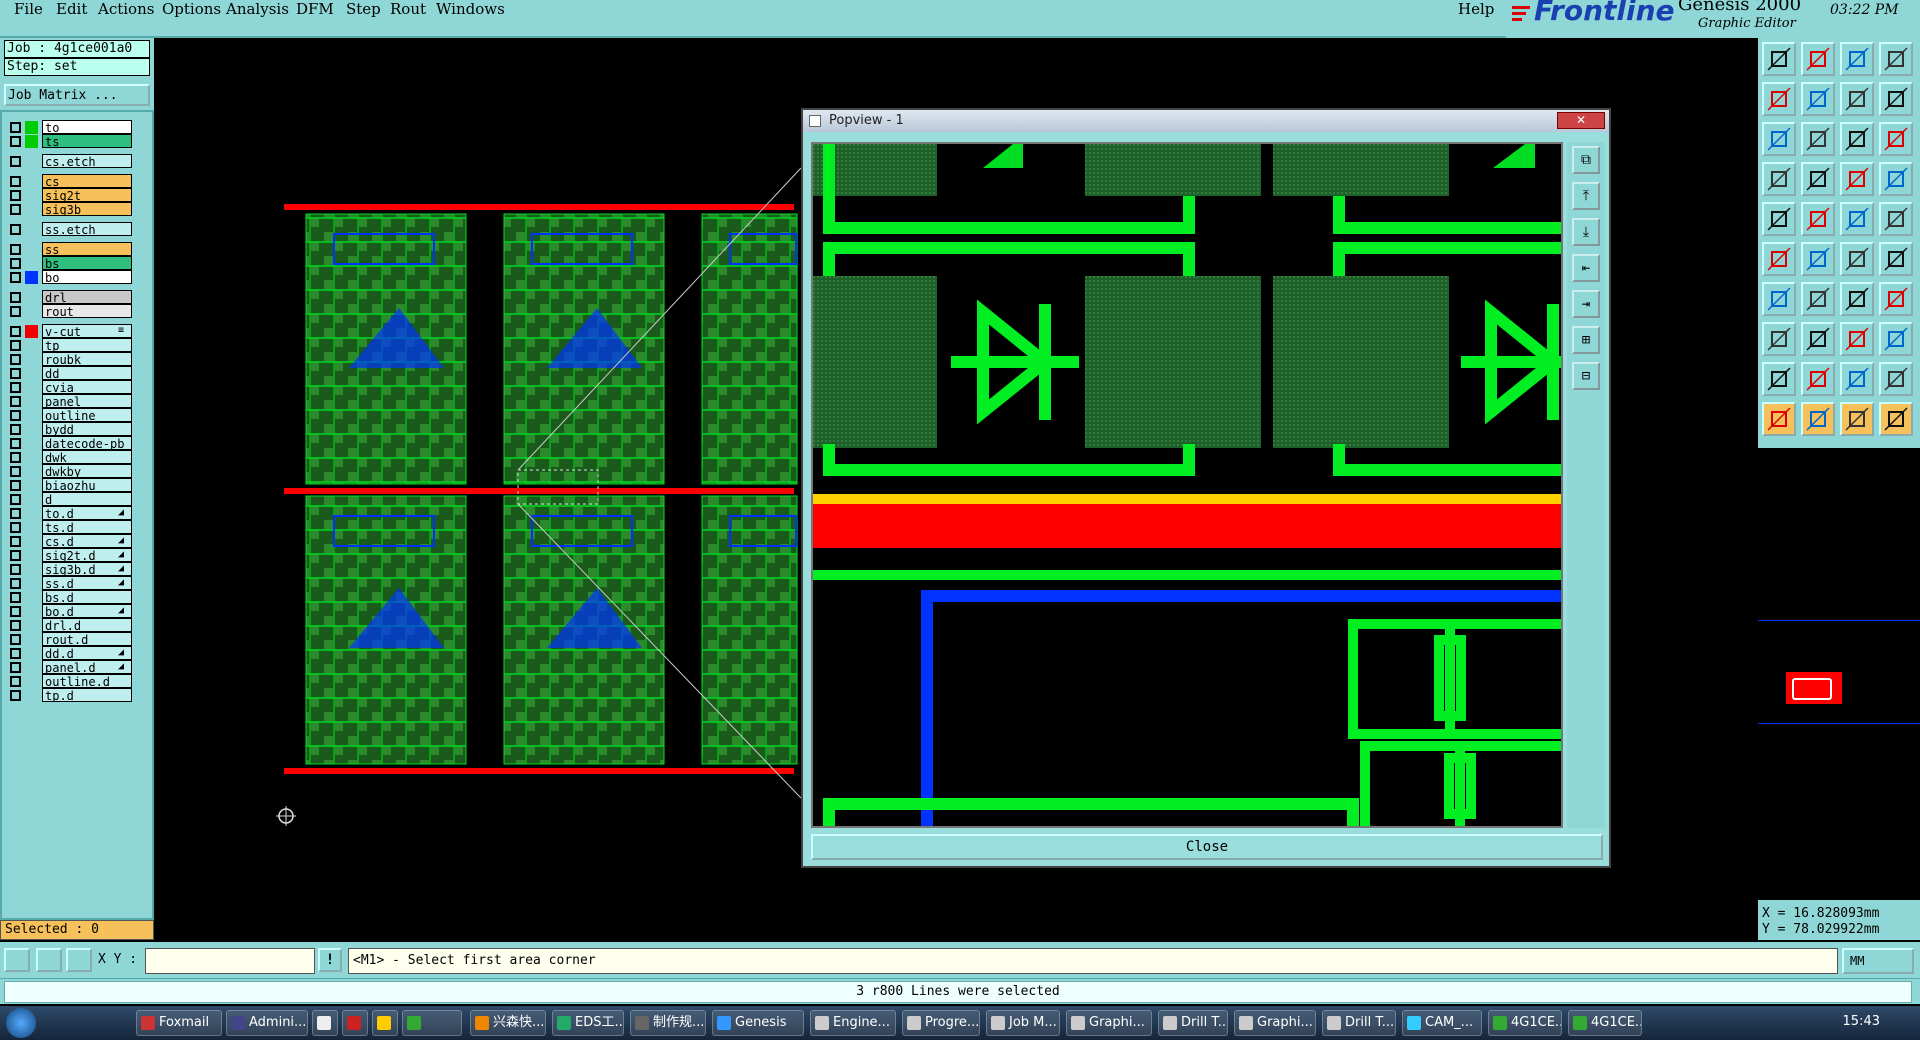  I want to click on layer-row-tp: tp, so click(71, 345).